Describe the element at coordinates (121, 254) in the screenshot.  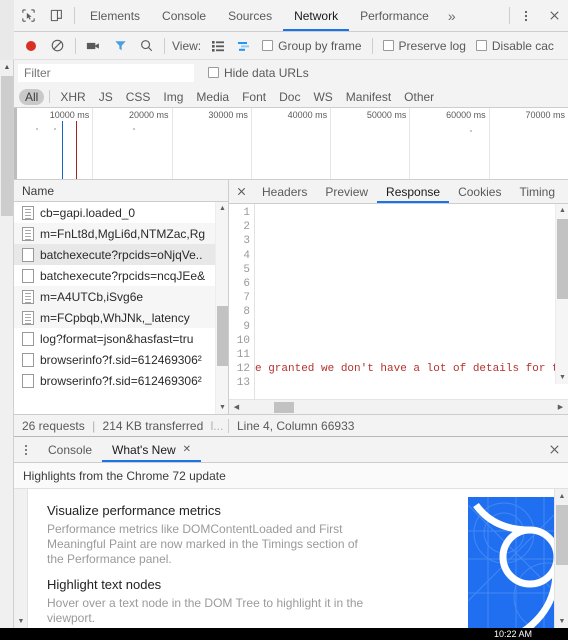
I see `table-row: batchexecute?rpcids=oNjqVe..` at that location.